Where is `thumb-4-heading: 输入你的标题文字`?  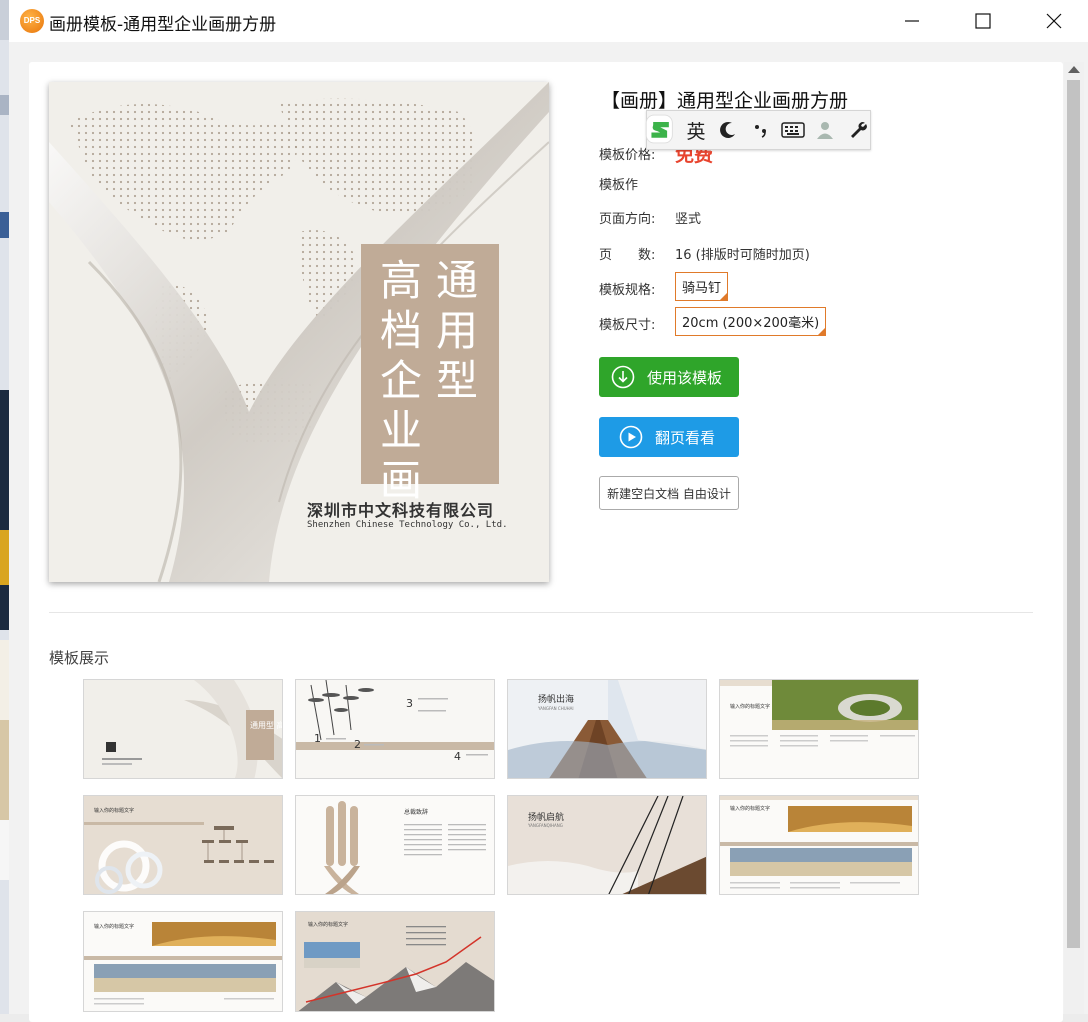
thumb-4-heading: 输入你的标题文字 is located at coordinates (750, 706).